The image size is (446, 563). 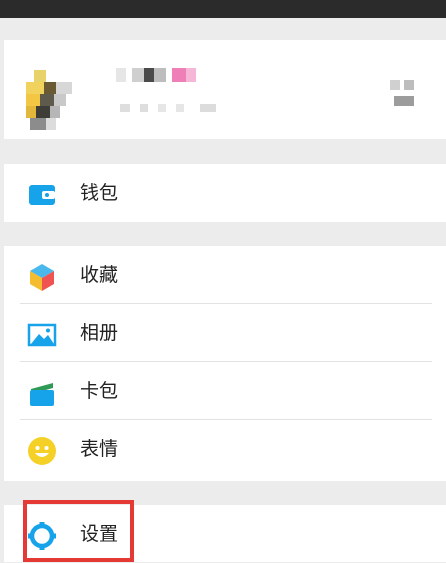 What do you see at coordinates (42, 195) in the screenshot?
I see `wallet-icon` at bounding box center [42, 195].